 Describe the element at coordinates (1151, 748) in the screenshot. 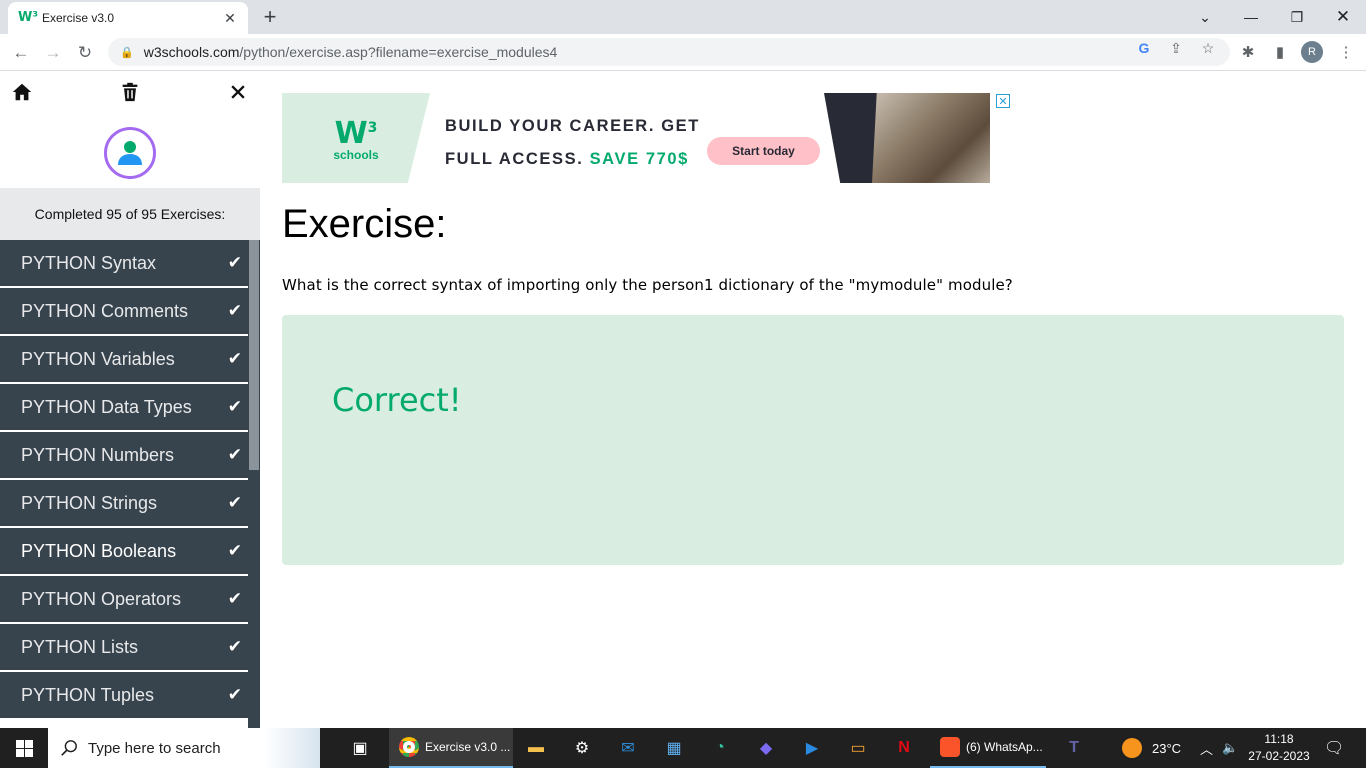

I see `weather-widget: 23°C` at that location.